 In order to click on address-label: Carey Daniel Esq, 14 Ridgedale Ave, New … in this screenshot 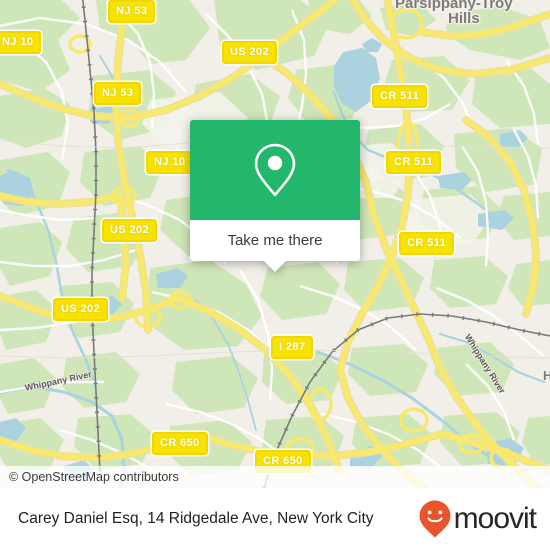, I will do `click(196, 518)`.